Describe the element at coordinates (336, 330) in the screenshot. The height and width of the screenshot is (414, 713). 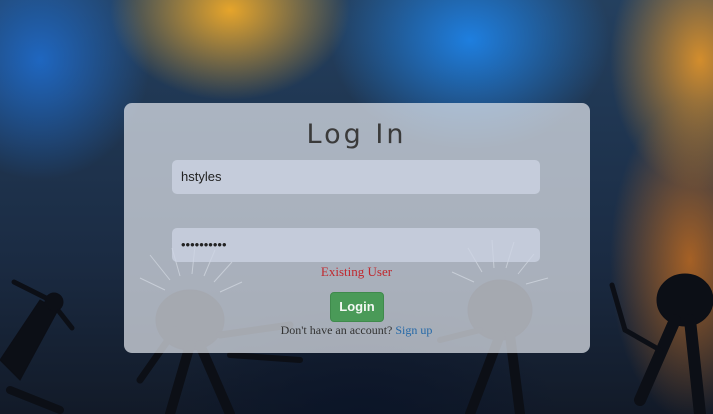
I see `signup-prompt-text: Don't have an account?` at that location.